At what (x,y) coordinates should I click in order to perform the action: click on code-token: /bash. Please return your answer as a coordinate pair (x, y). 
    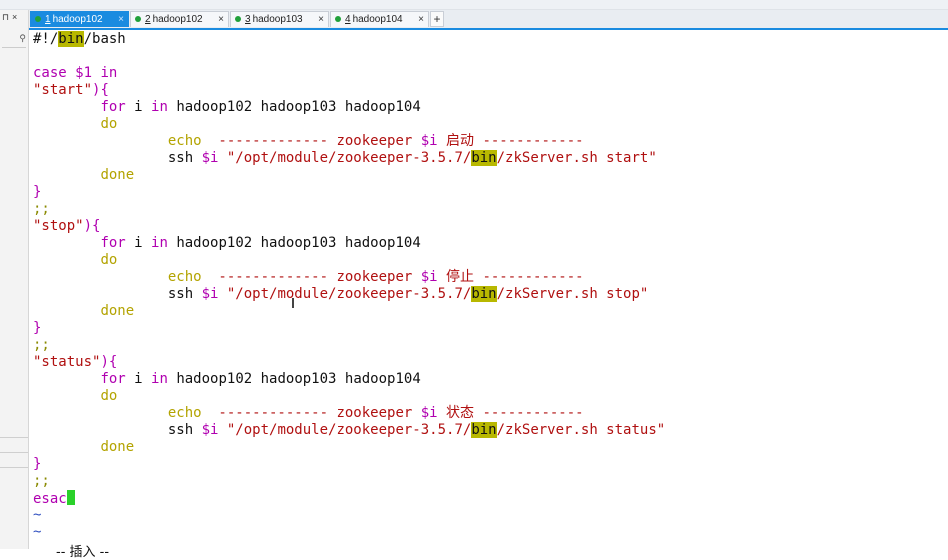
    Looking at the image, I should click on (104, 39).